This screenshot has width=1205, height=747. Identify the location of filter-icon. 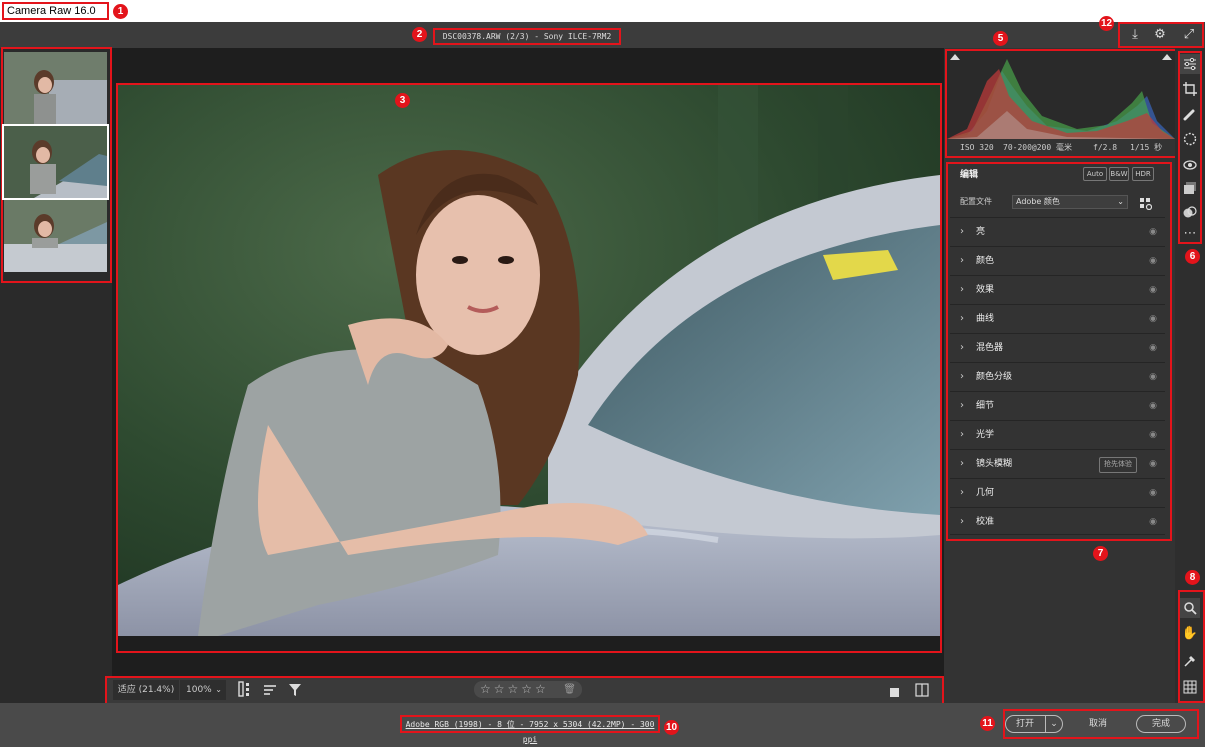
(295, 689).